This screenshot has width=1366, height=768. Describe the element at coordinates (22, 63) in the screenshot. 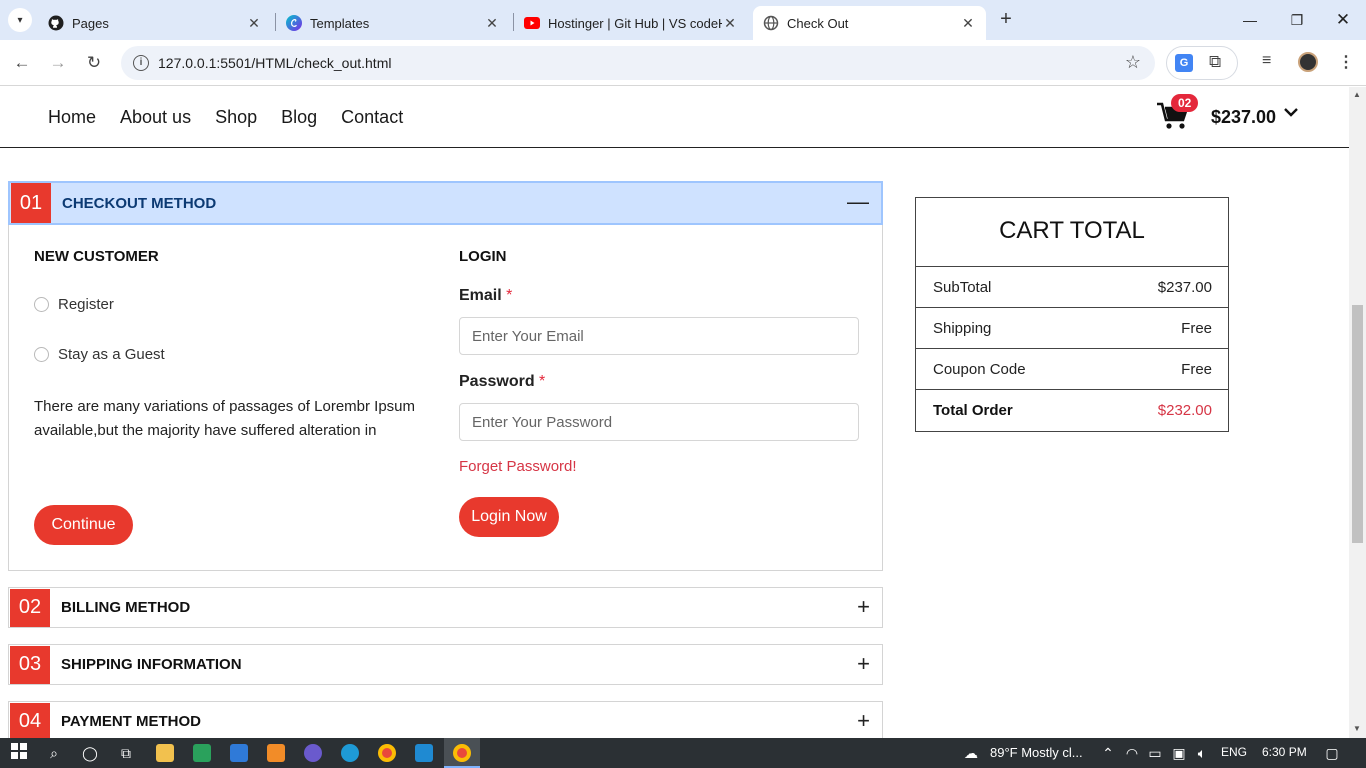

I see `back-icon: ←` at that location.